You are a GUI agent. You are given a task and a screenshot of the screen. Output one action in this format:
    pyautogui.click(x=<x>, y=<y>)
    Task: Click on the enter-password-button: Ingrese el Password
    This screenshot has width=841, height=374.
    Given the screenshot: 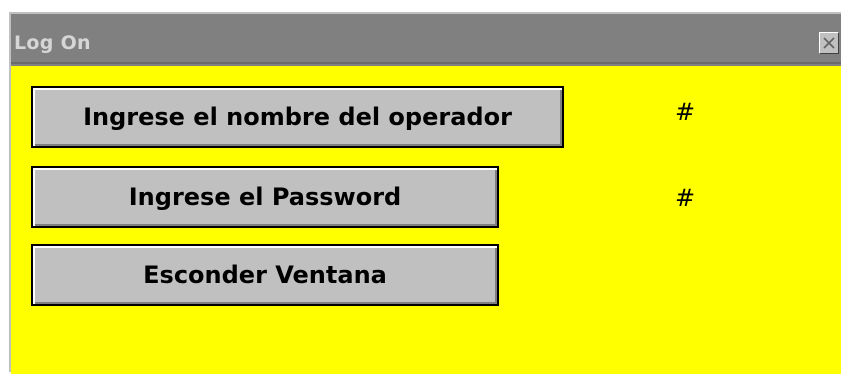 What is the action you would take?
    pyautogui.click(x=265, y=197)
    